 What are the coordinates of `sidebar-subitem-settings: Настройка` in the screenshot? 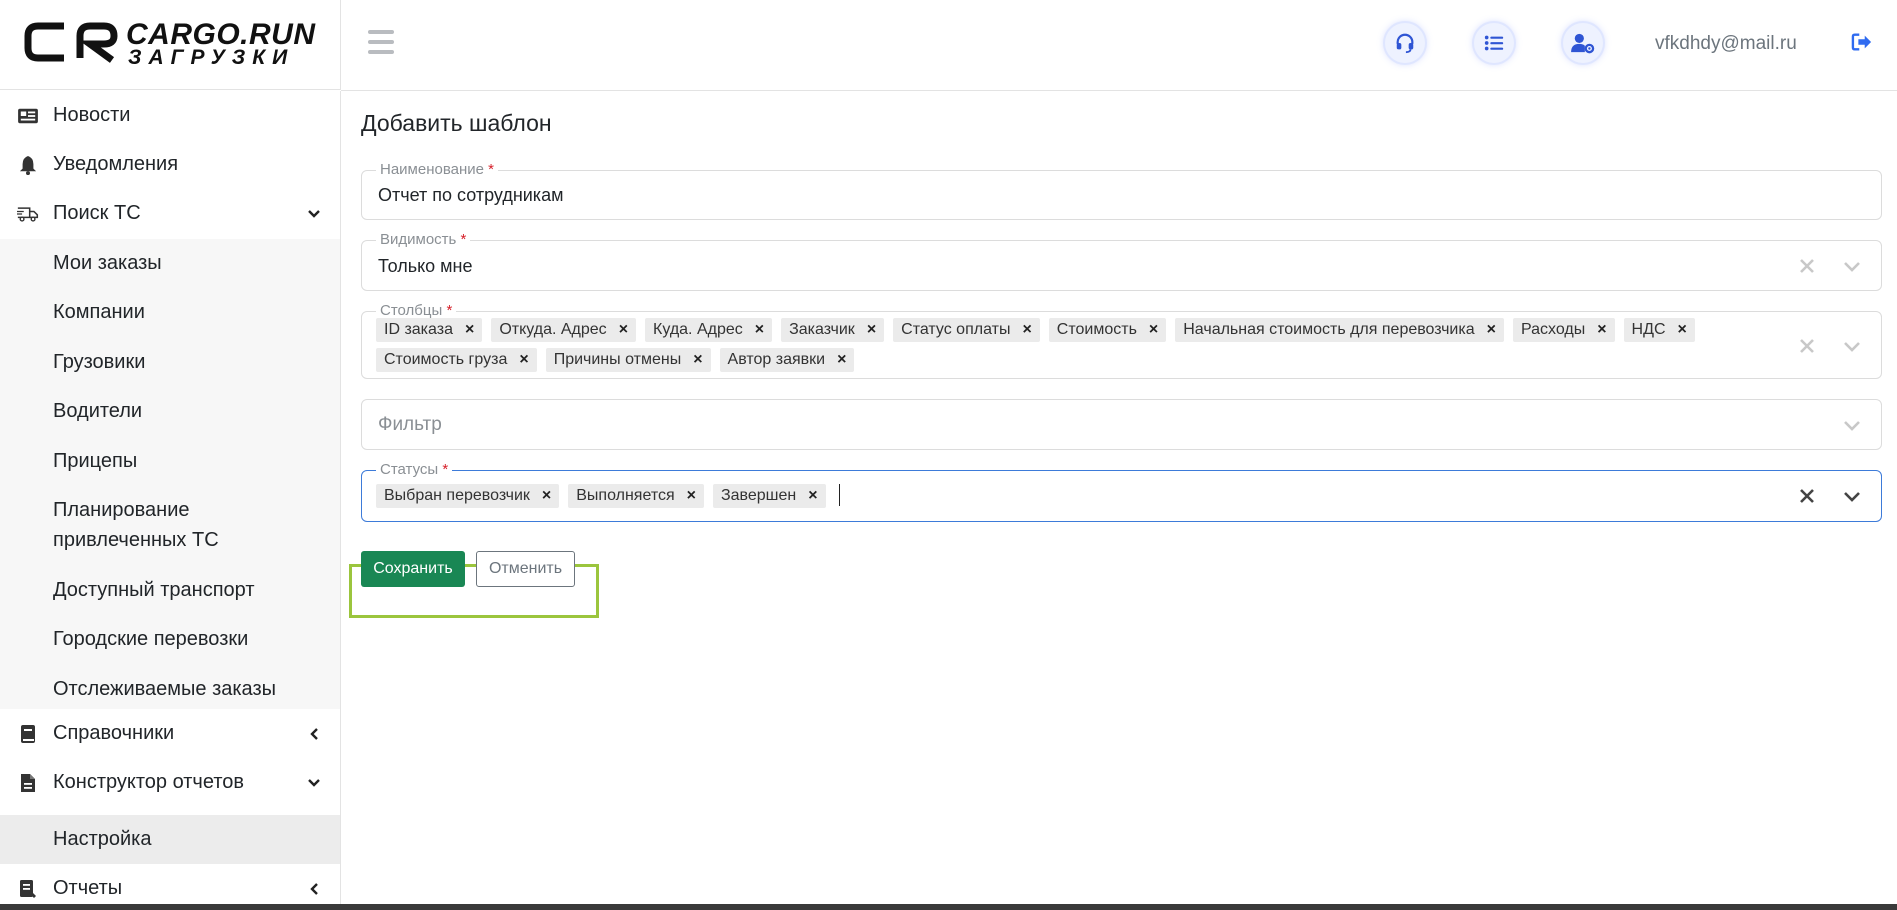 It's located at (102, 839).